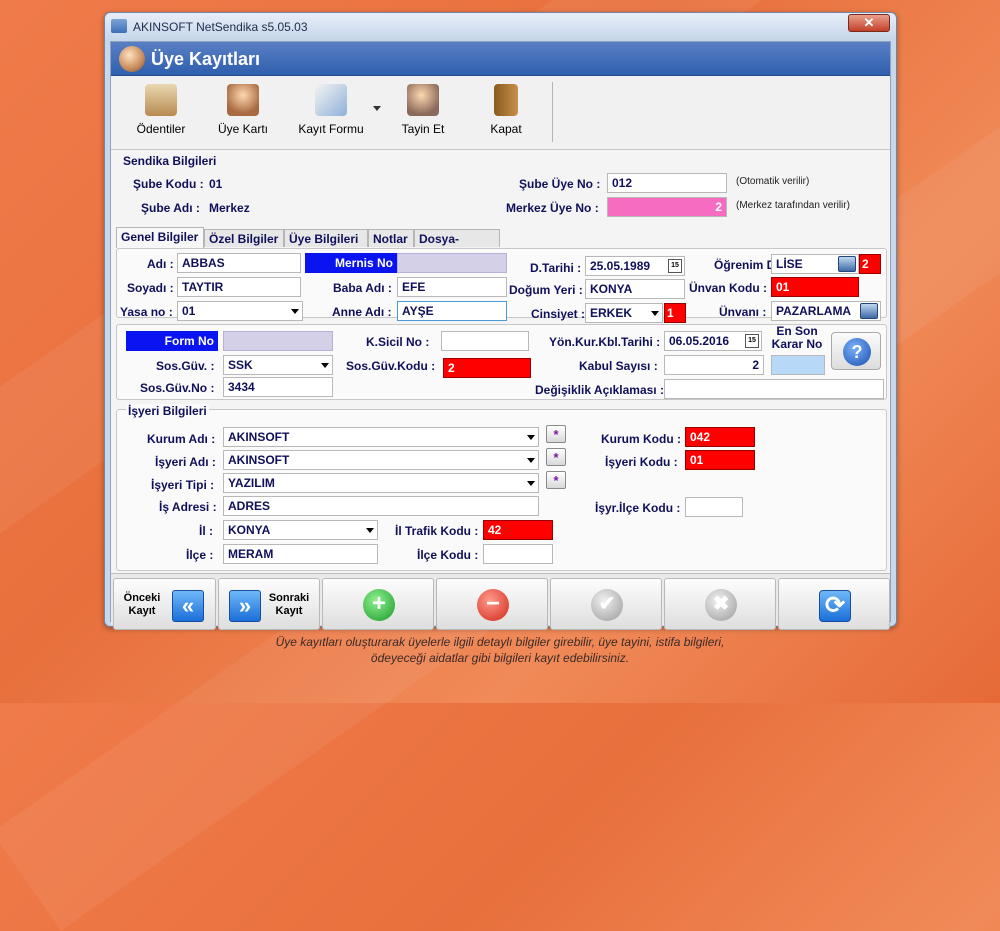 This screenshot has width=1000, height=931. Describe the element at coordinates (518, 530) in the screenshot. I see `il-trafik-kodu-input: 42` at that location.